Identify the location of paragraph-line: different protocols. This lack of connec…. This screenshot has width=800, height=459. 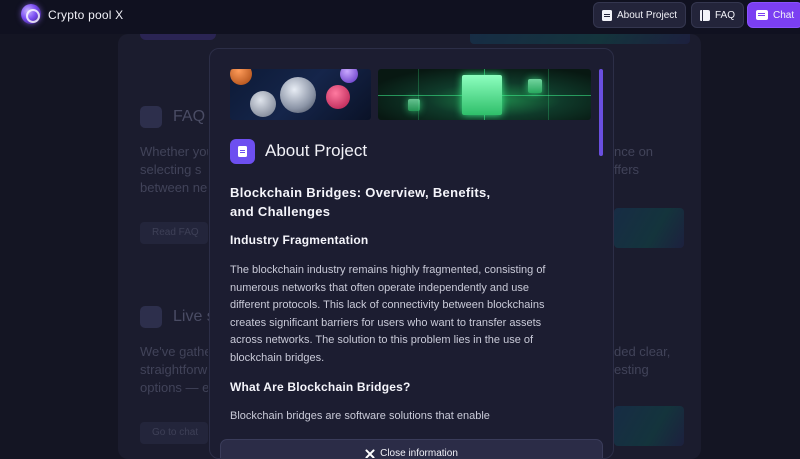
(387, 305).